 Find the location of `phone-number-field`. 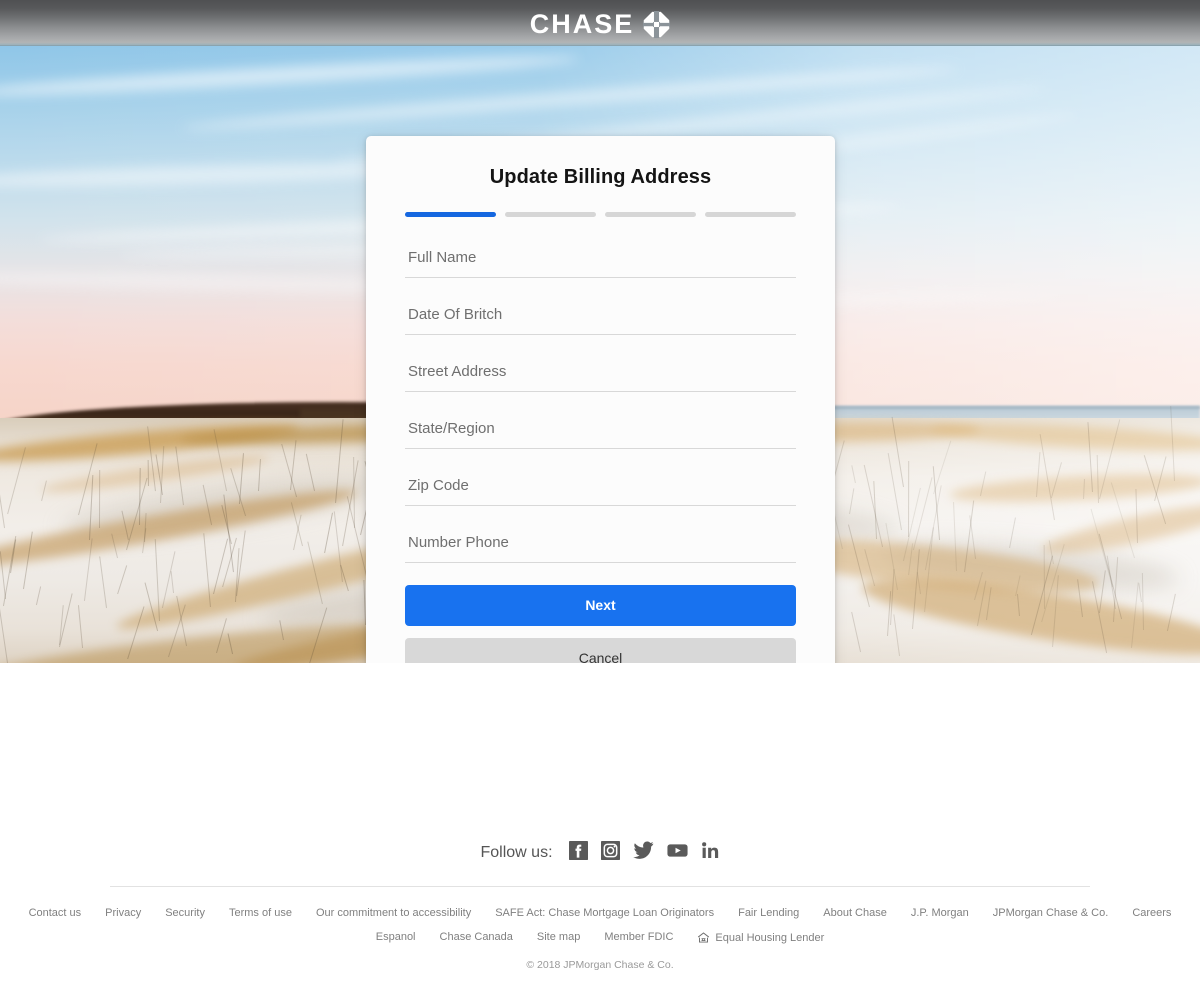

phone-number-field is located at coordinates (600, 543).